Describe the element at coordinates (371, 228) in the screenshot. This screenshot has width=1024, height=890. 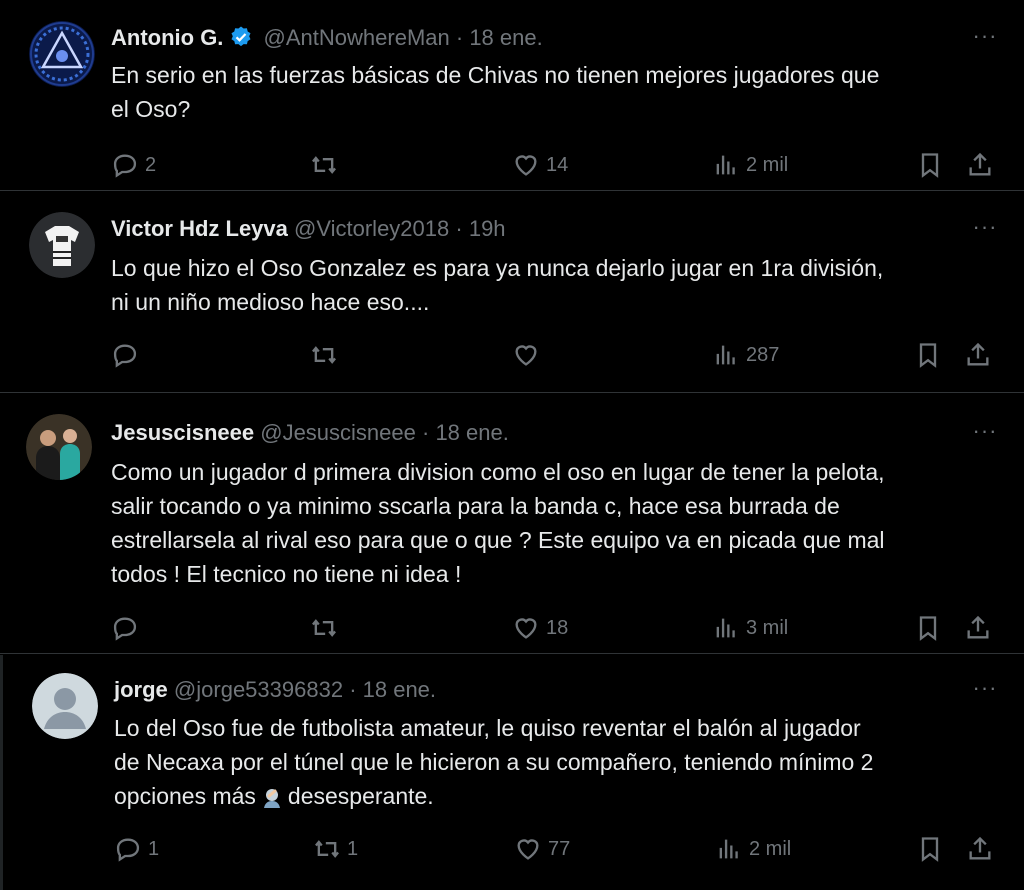
I see `author-handle: @Victorley2018` at that location.